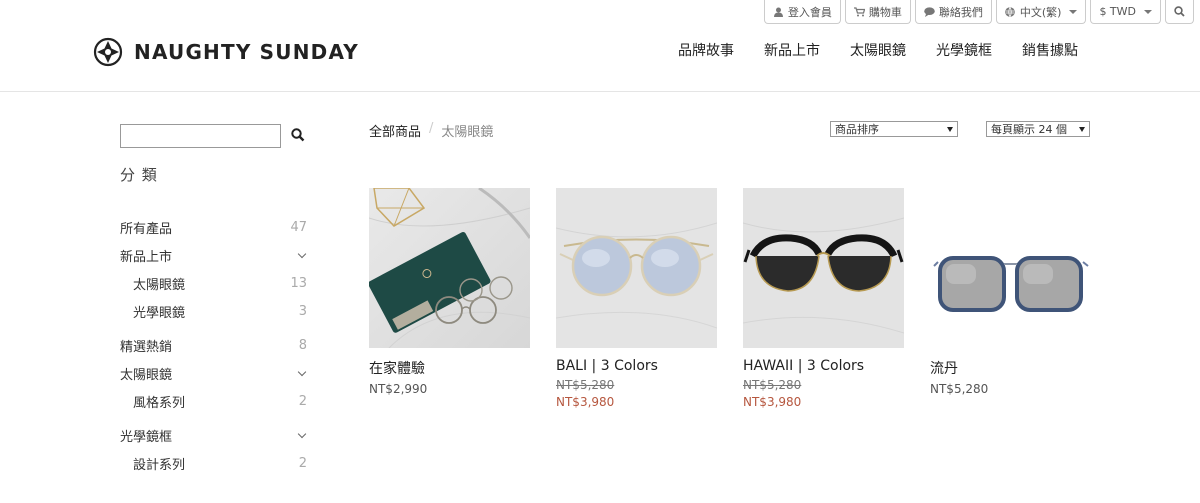 This screenshot has width=1200, height=503. I want to click on language-label: 中文(繁), so click(1040, 12).